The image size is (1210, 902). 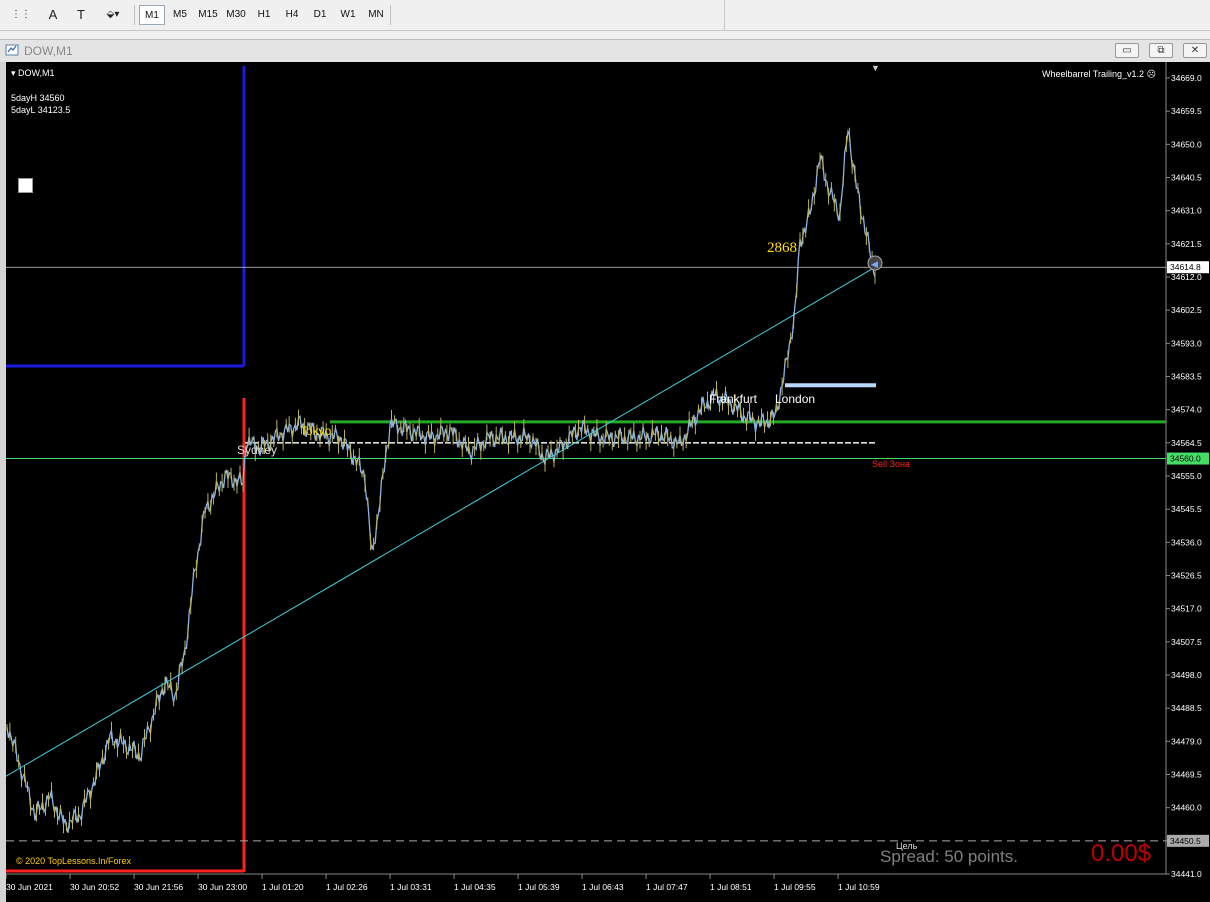 I want to click on price-tick-label: 34460.0, so click(x=1186, y=808).